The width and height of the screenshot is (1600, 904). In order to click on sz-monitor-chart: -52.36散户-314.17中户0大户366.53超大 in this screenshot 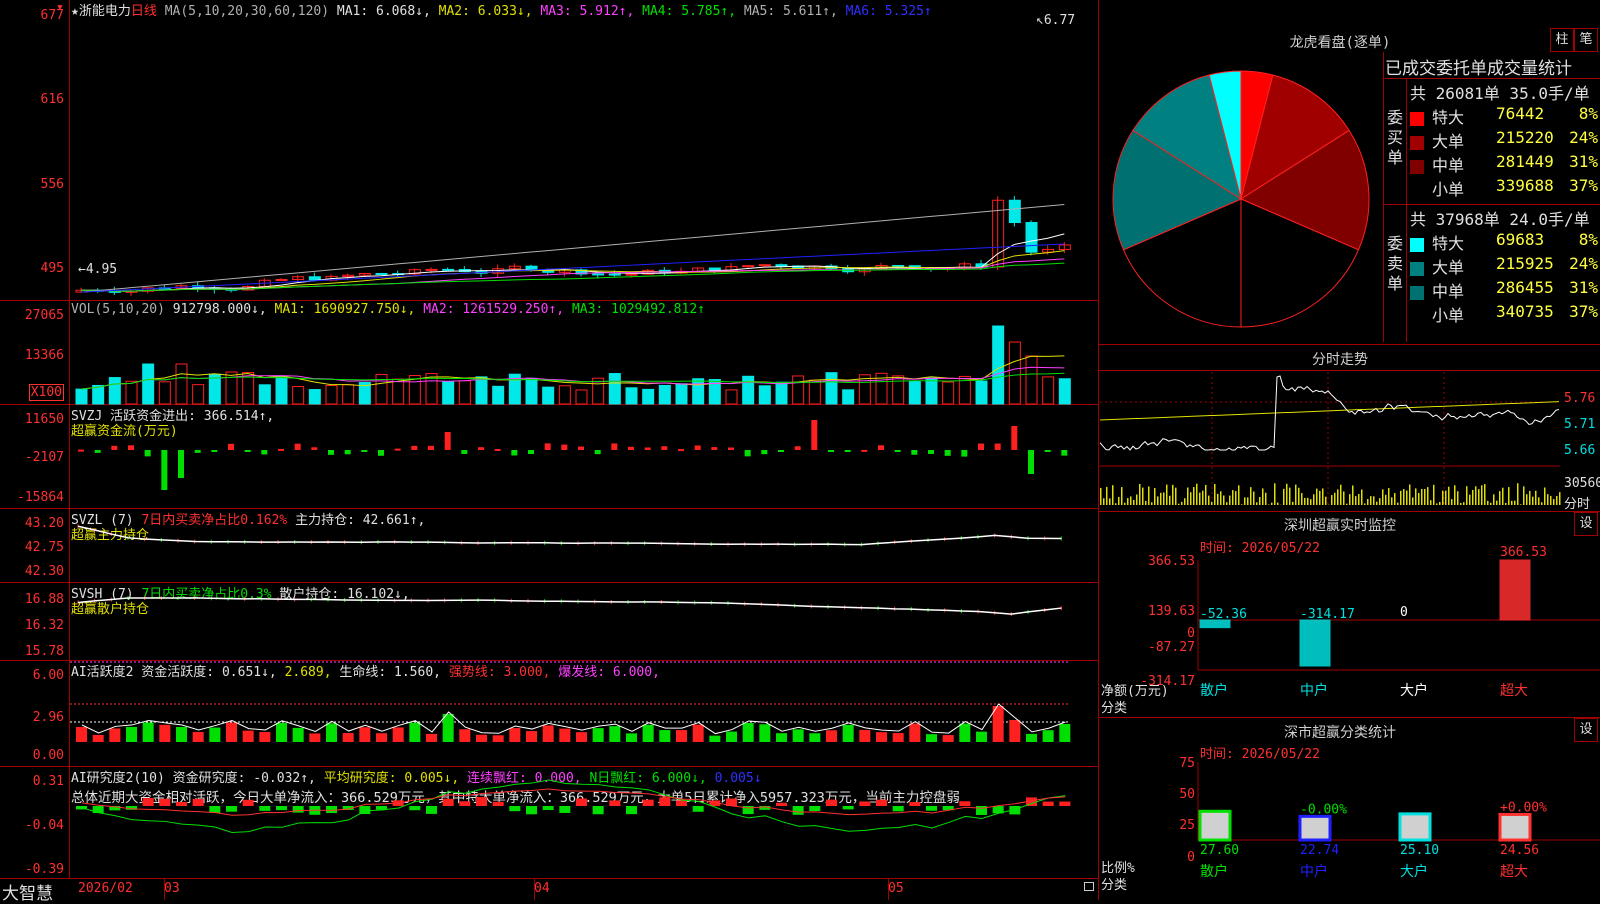, I will do `click(1399, 638)`.